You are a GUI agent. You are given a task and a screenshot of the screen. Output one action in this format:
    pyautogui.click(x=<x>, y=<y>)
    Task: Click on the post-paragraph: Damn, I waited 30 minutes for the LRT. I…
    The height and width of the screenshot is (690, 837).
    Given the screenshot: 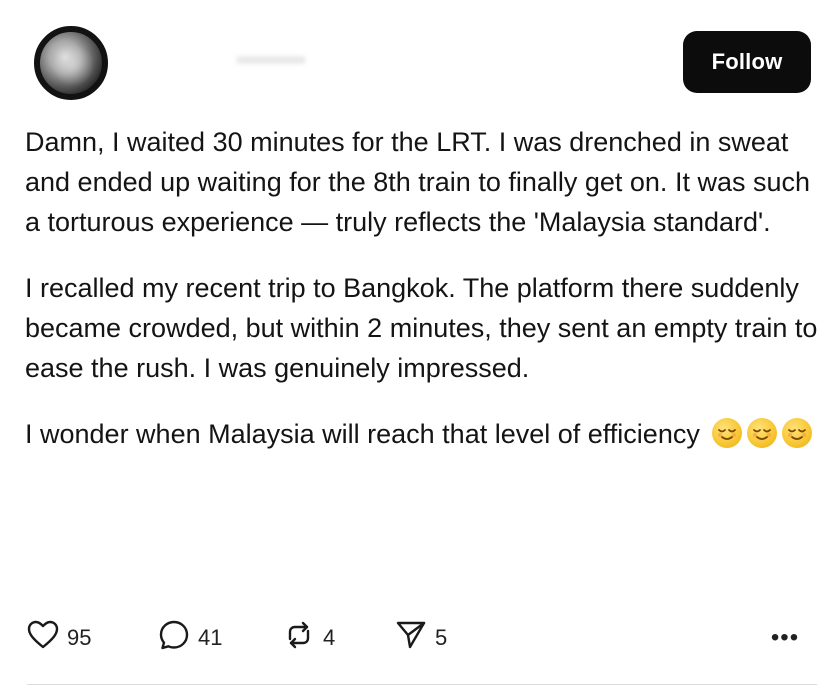 What is the action you would take?
    pyautogui.click(x=417, y=182)
    